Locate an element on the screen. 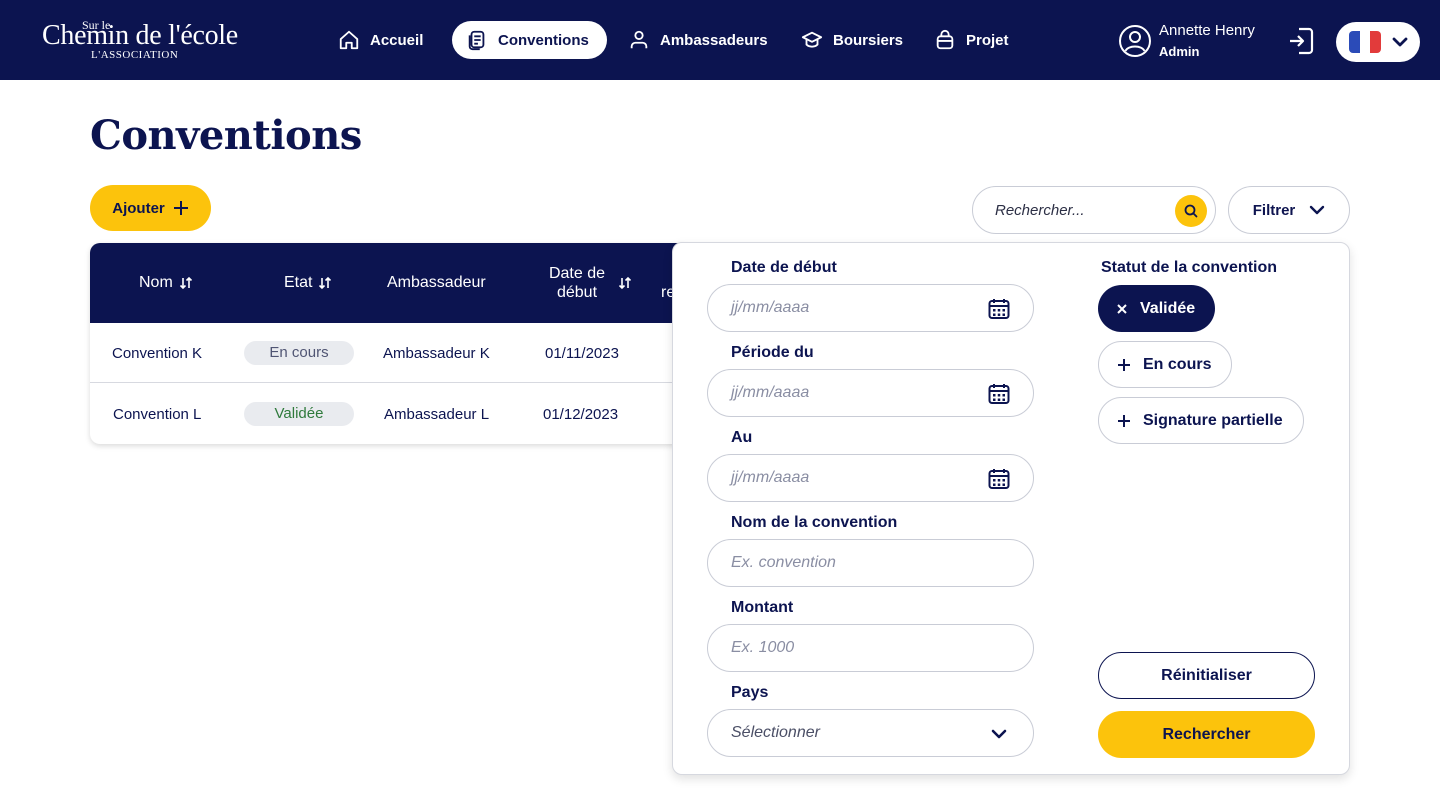 Image resolution: width=1440 pixels, height=790 pixels. status-badge: En cours is located at coordinates (299, 353).